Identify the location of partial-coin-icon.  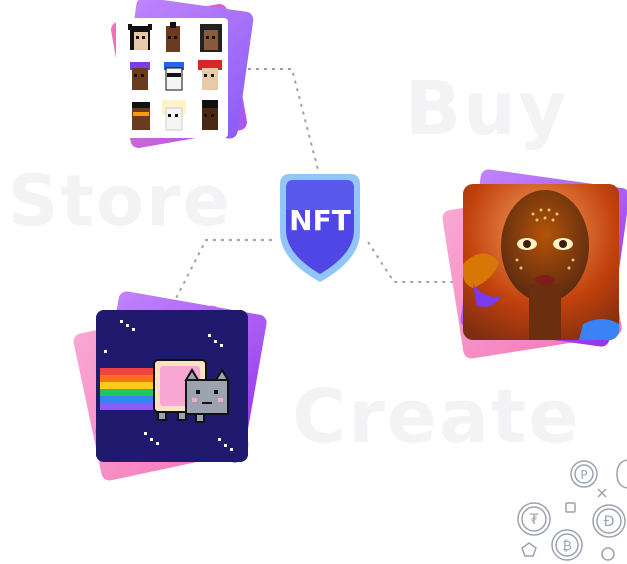
(621, 474).